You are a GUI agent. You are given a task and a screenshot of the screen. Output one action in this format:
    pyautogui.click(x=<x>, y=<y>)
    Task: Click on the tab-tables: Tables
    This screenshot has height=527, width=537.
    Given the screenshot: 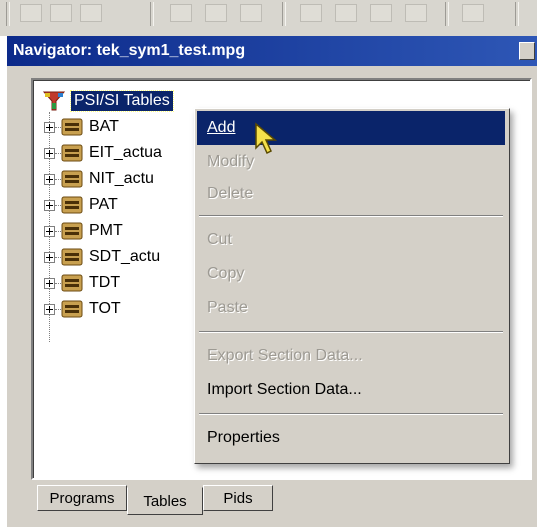 What is the action you would take?
    pyautogui.click(x=165, y=501)
    